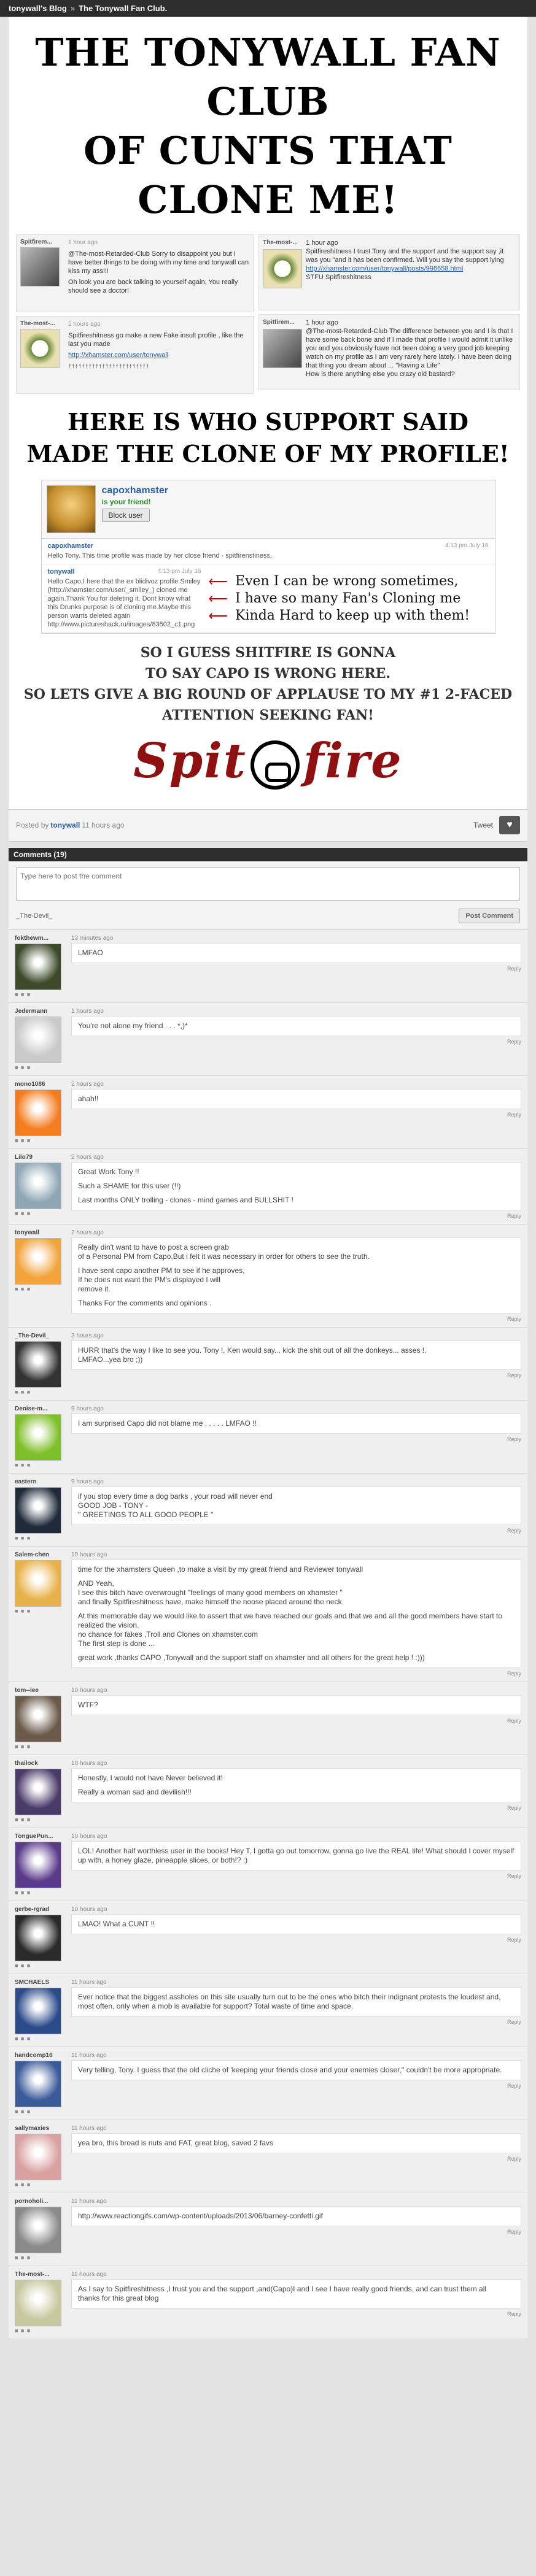  I want to click on heart-icon: ♥, so click(510, 825).